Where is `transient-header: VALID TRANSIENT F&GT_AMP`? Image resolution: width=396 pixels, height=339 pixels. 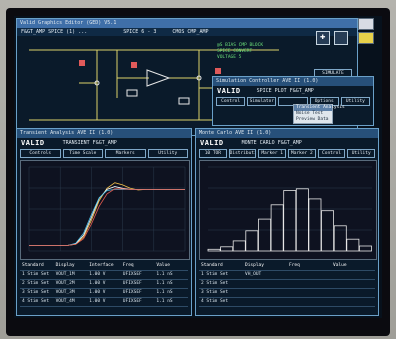 transient-header: VALID TRANSIENT F&GT_AMP is located at coordinates (104, 143).